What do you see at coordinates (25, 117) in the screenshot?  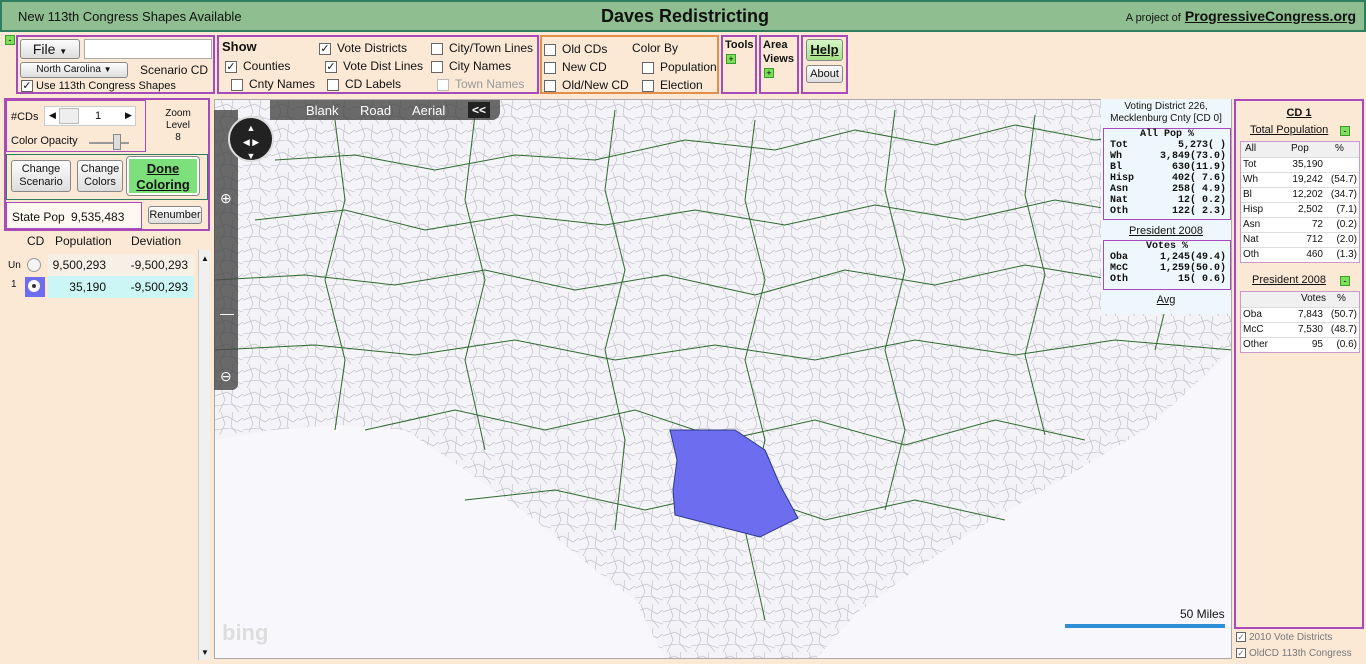 I see `num-cds-label: #CDs` at bounding box center [25, 117].